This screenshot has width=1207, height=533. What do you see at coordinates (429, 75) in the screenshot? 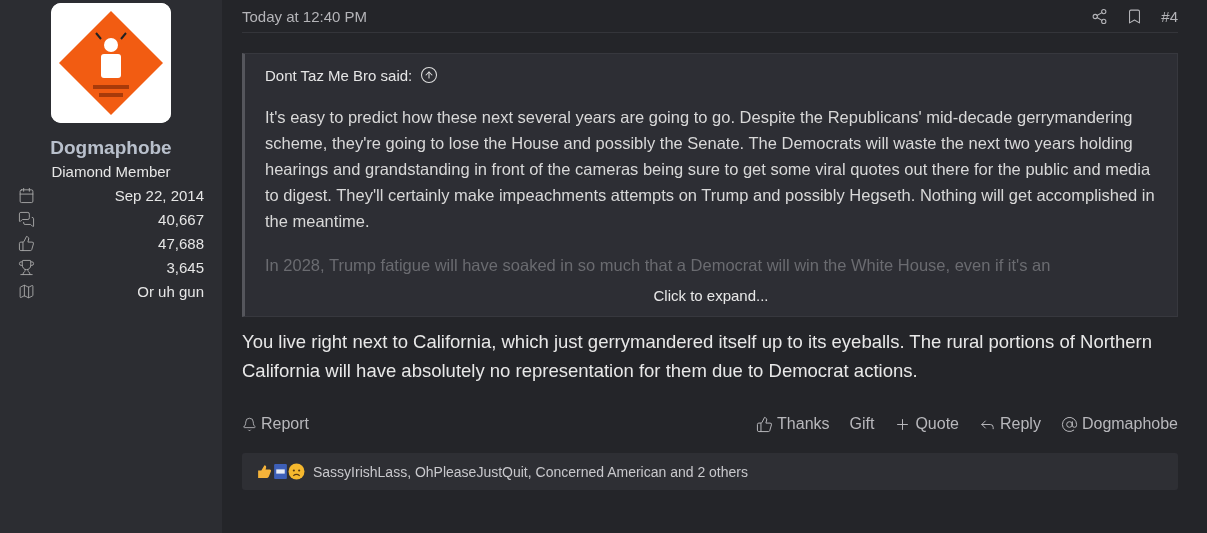
I see `arrow-up-icon` at bounding box center [429, 75].